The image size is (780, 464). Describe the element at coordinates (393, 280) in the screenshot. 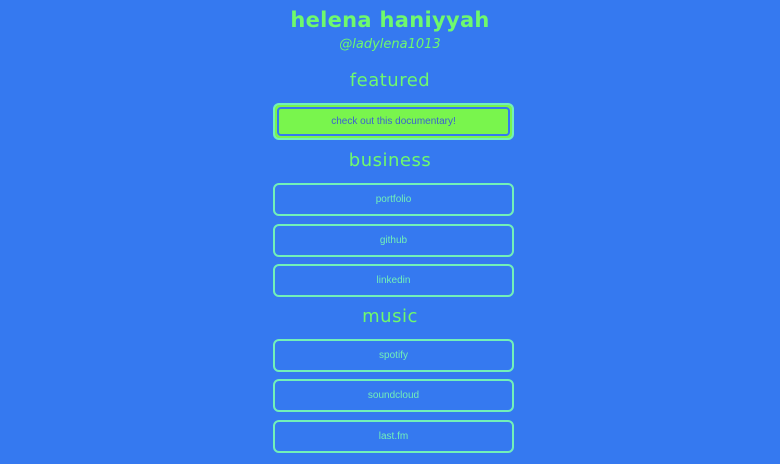

I see `linkedin-link-button: linkedin` at that location.